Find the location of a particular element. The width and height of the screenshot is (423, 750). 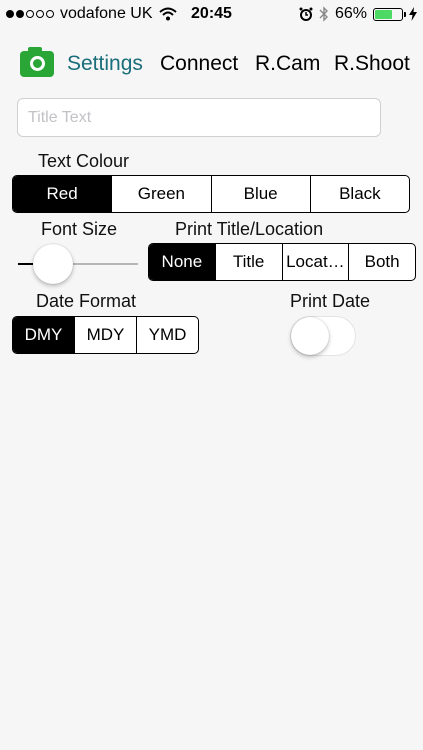

print-title-label: Print Title/Location is located at coordinates (249, 229).